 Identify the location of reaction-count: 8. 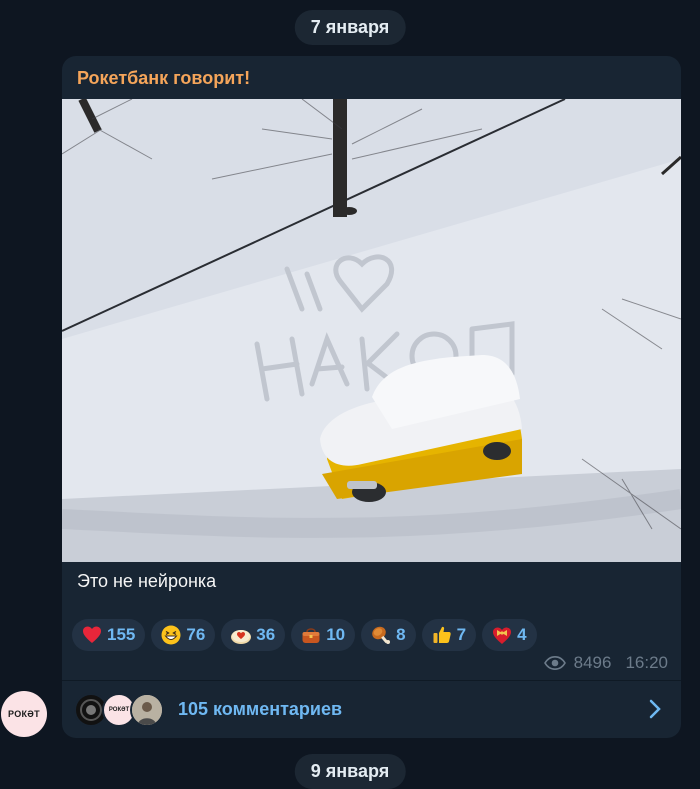
(401, 634).